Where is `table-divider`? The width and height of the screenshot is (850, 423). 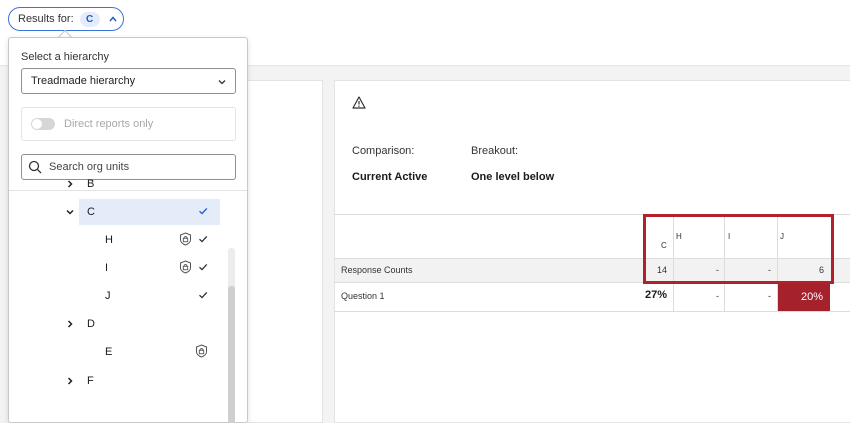 table-divider is located at coordinates (592, 311).